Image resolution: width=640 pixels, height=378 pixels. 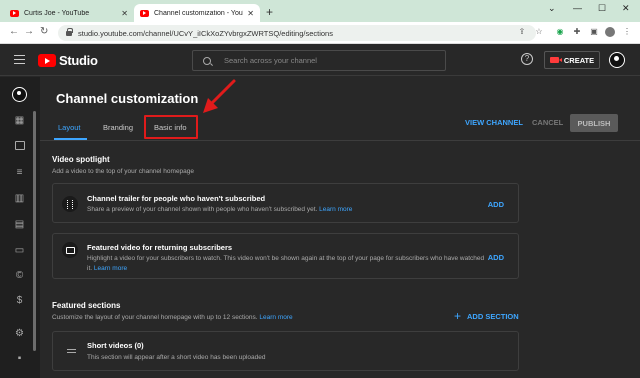 I want to click on view-channel-button: VIEW CHANNEL, so click(x=494, y=122).